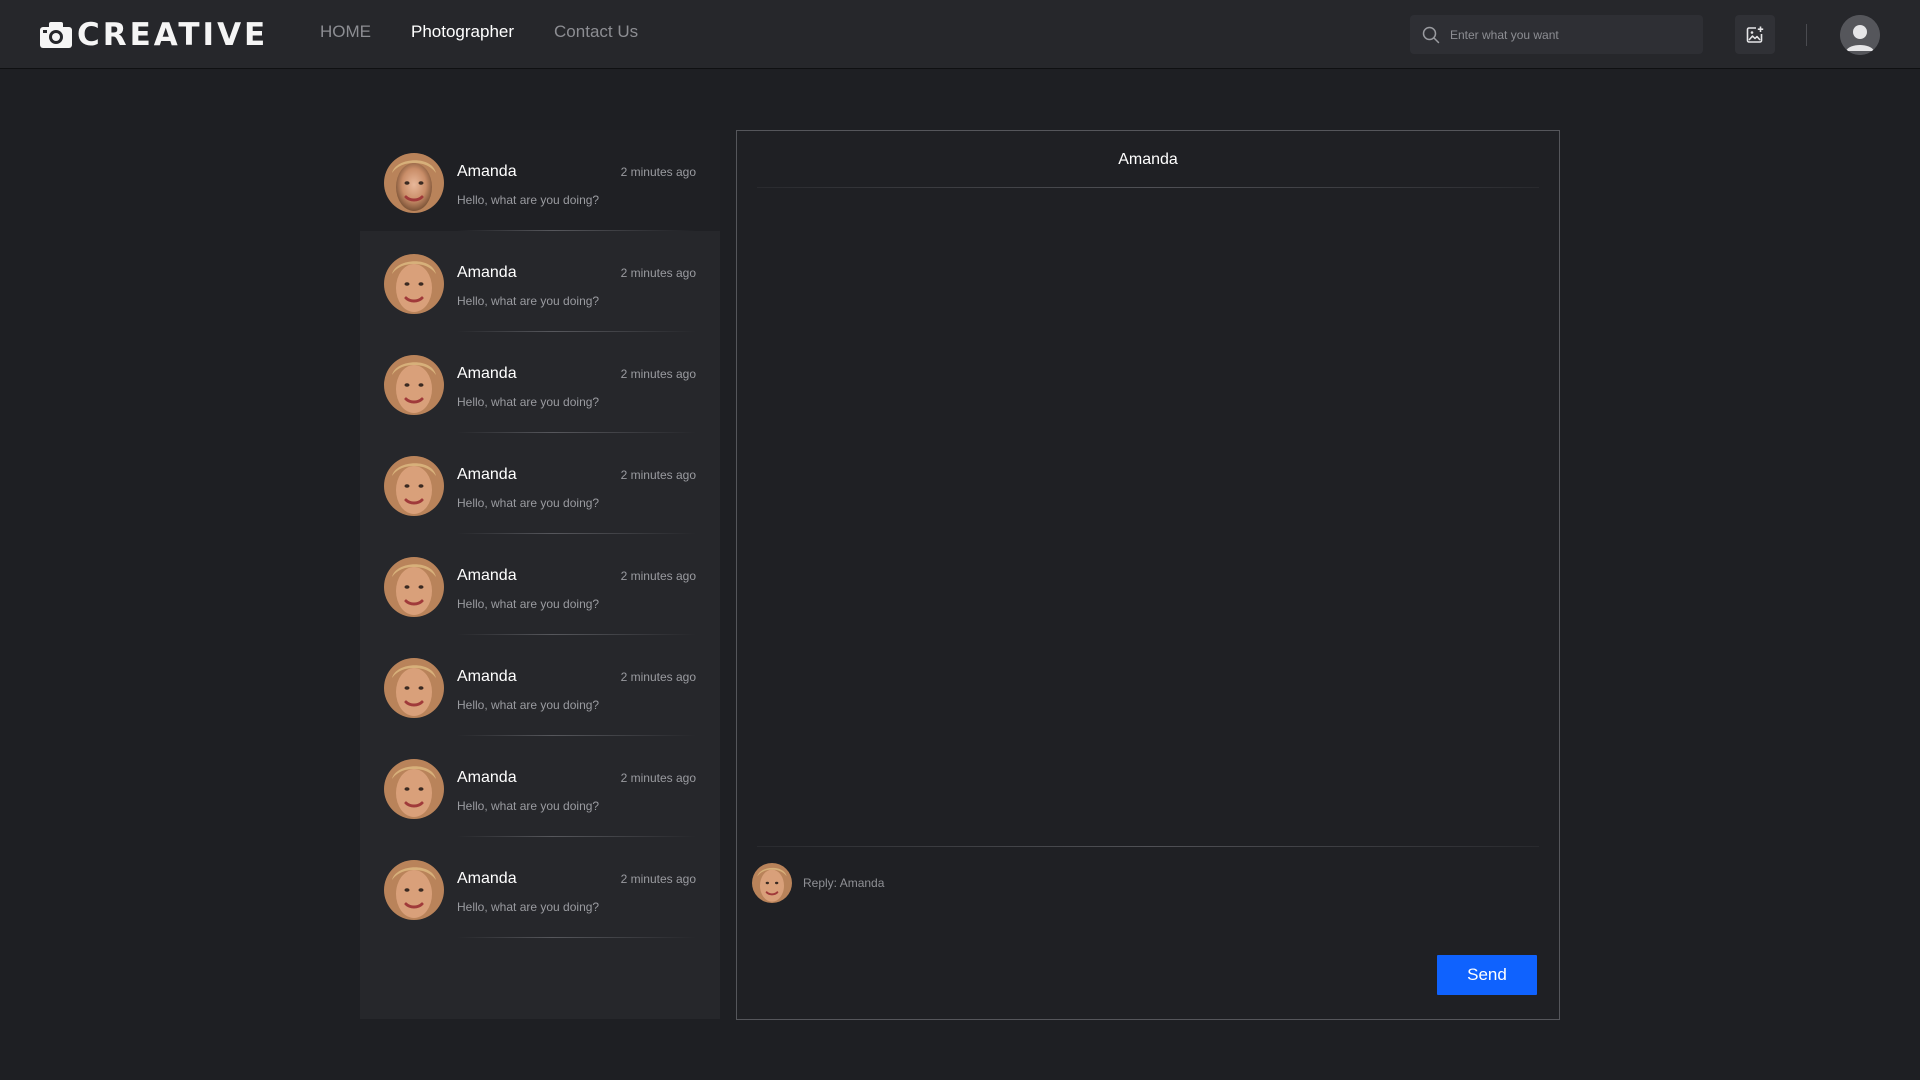  I want to click on reply-divider, so click(1148, 846).